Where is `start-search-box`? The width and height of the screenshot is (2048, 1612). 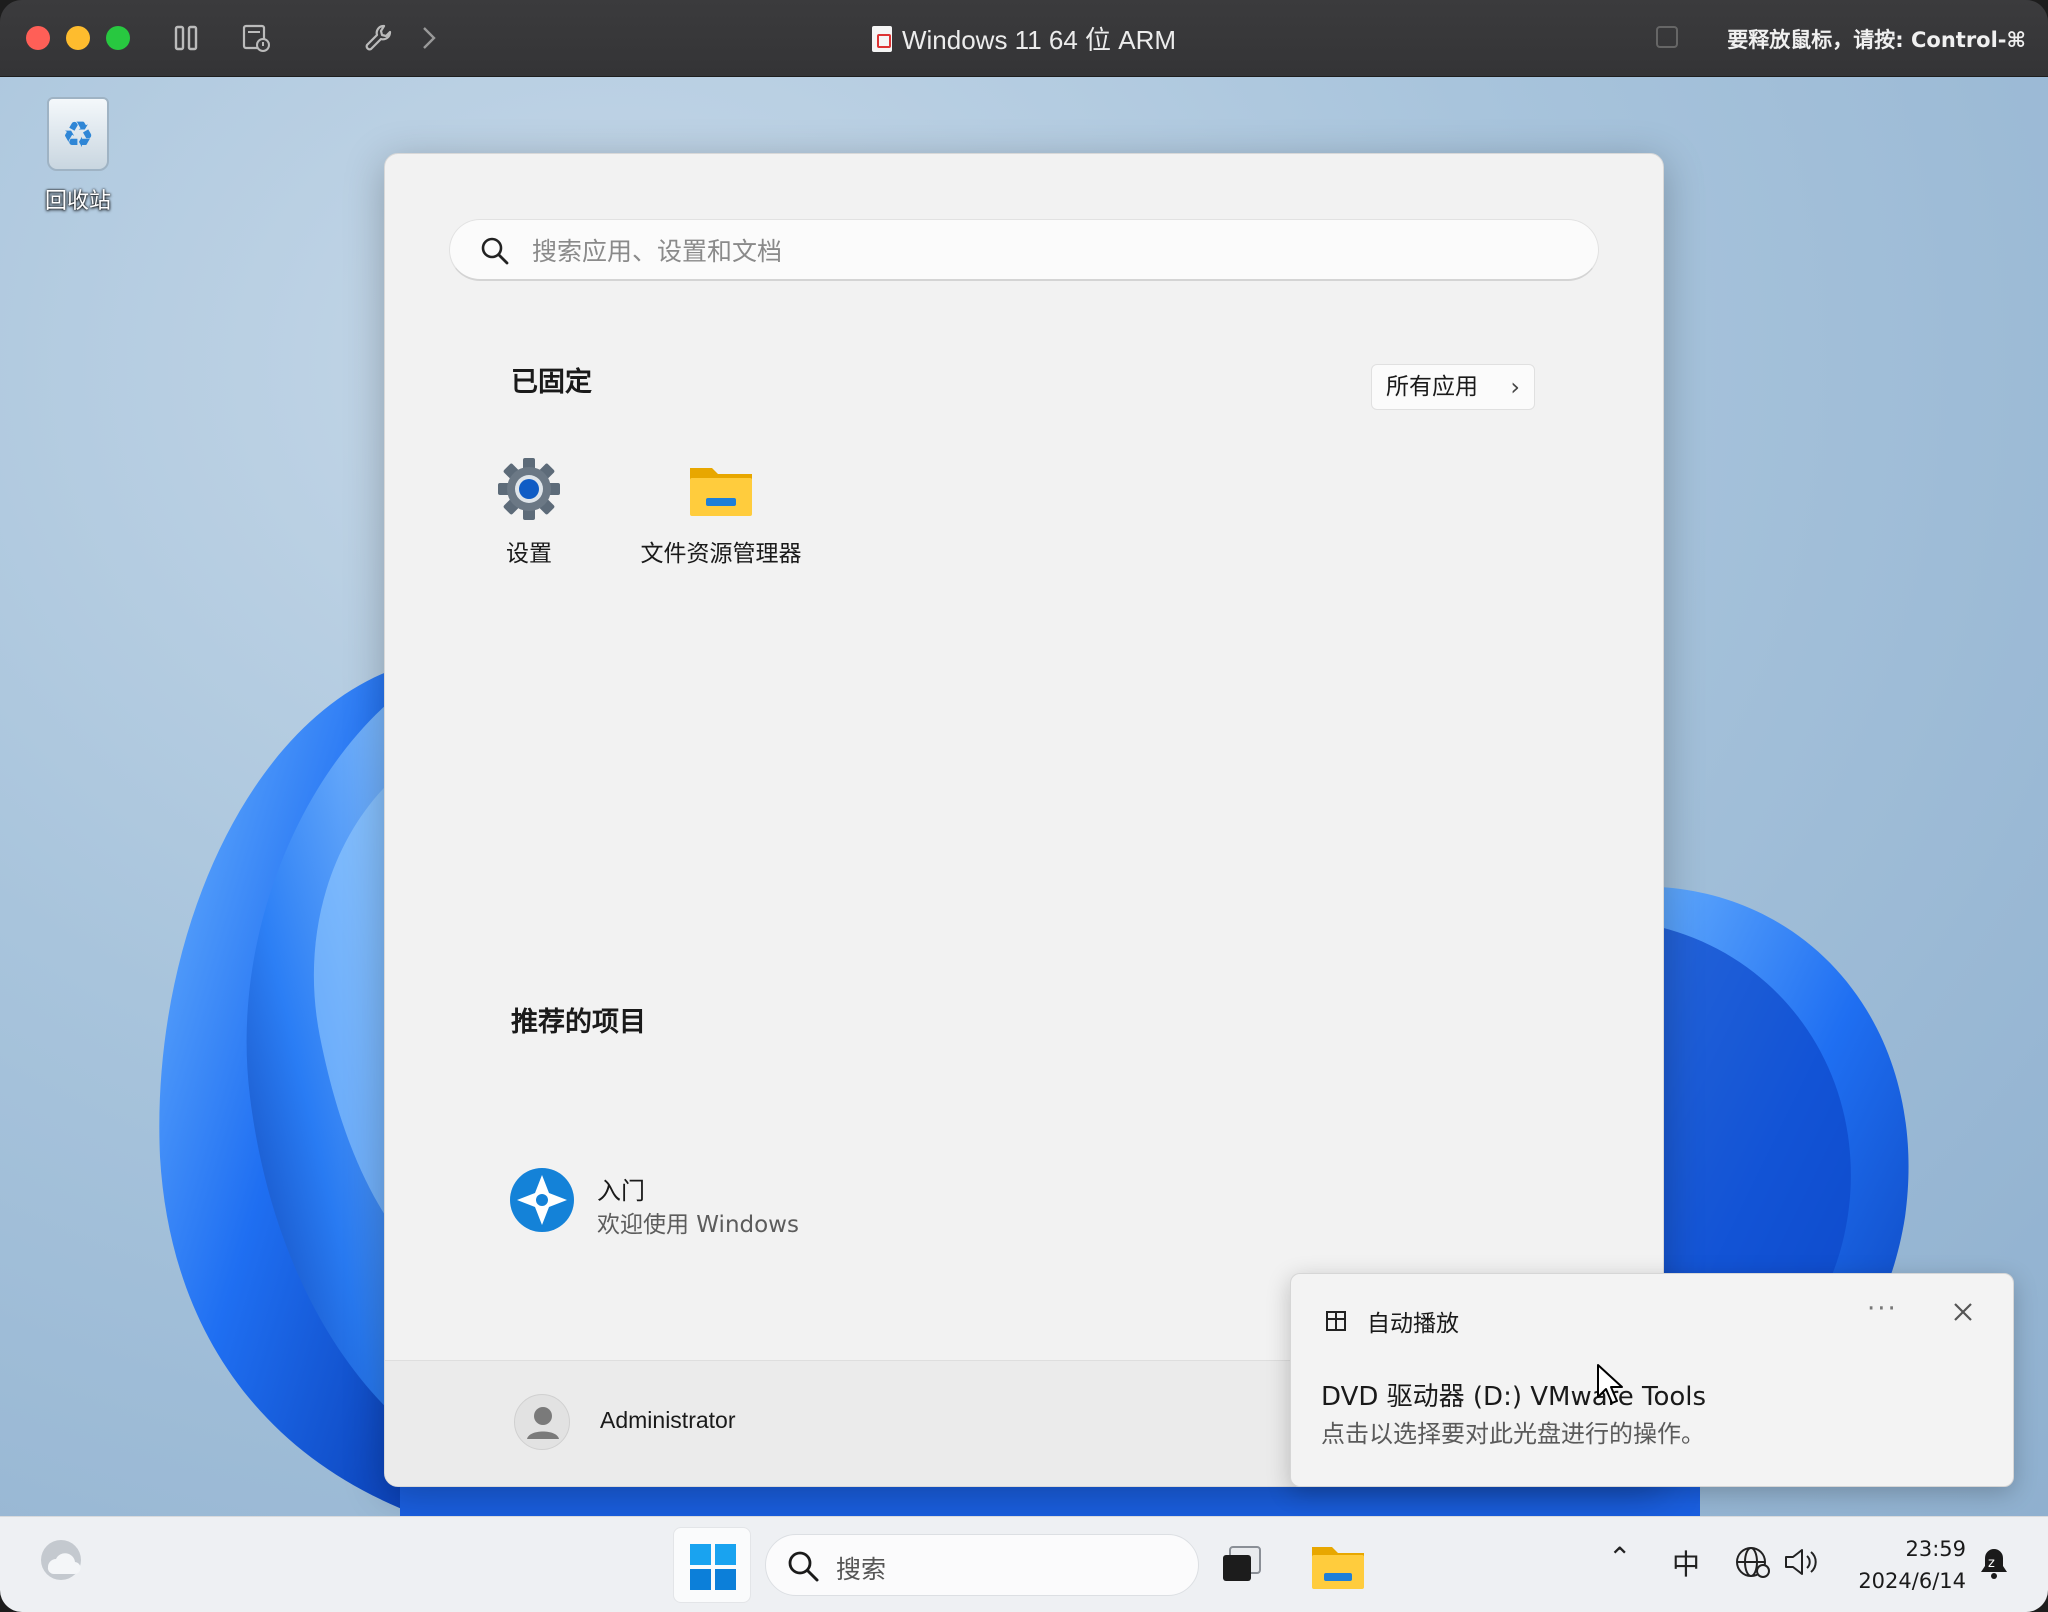 start-search-box is located at coordinates (1024, 250).